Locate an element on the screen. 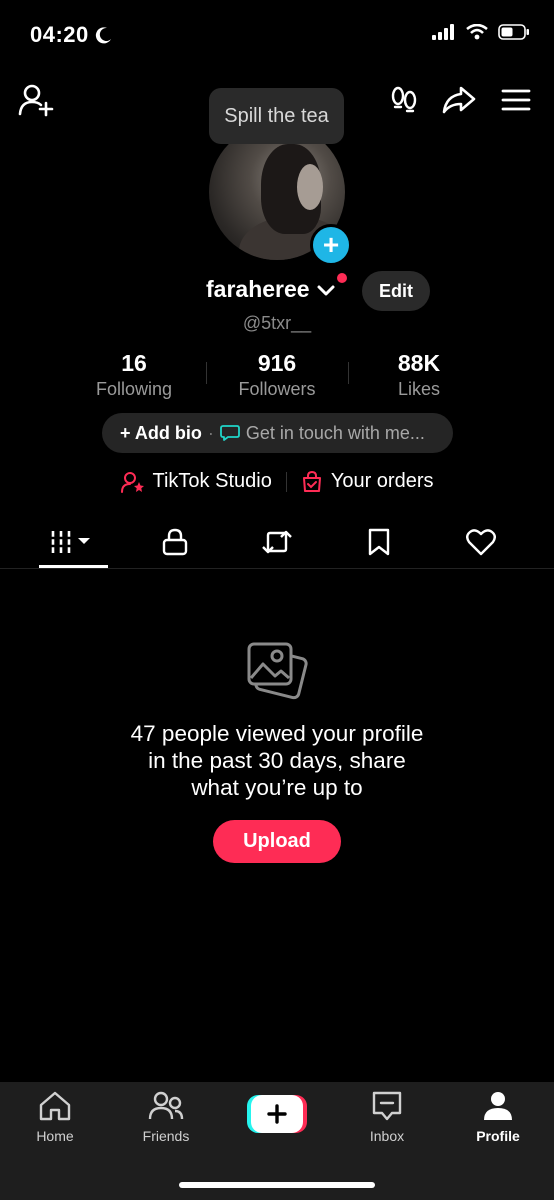  your-orders-link: Your orders is located at coordinates (367, 481).